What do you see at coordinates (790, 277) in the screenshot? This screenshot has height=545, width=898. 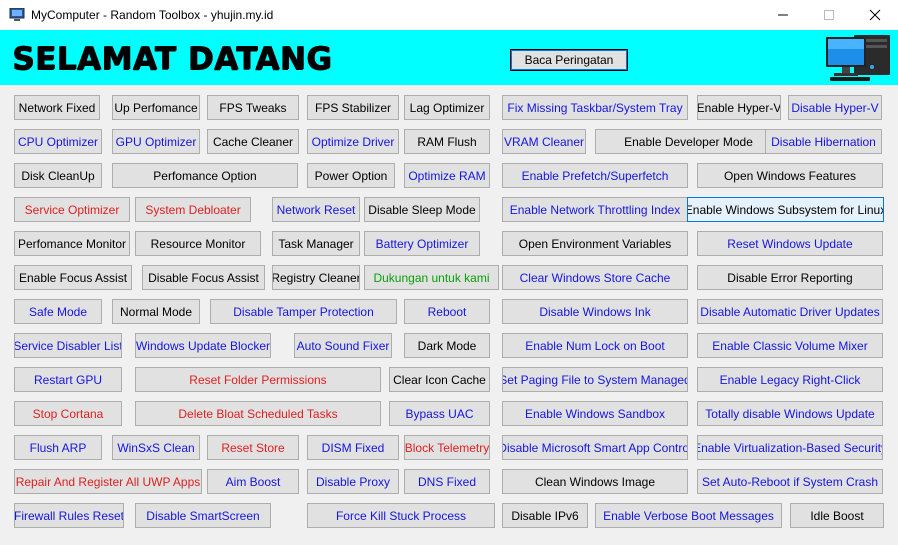 I see `disable-error-reporting-button: Disable Error Reporting` at bounding box center [790, 277].